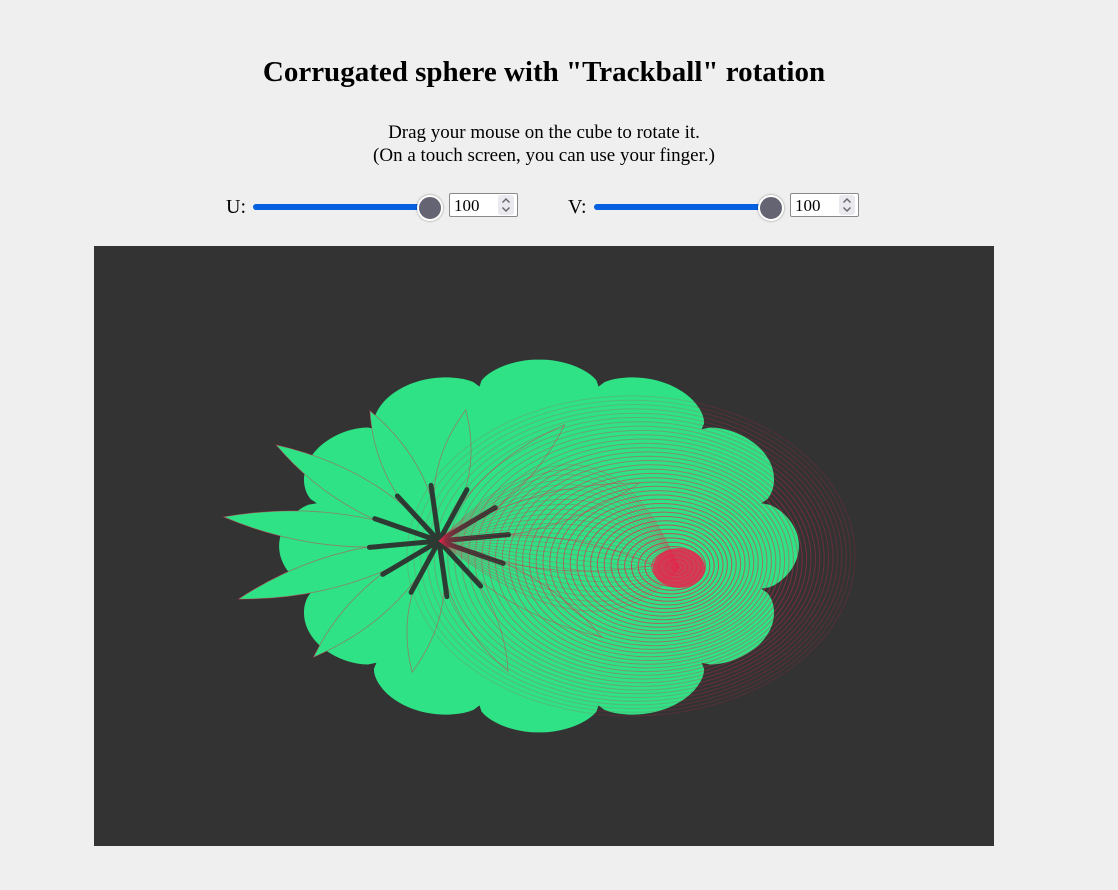  Describe the element at coordinates (847, 205) in the screenshot. I see `v-spinner-arrows-icon` at that location.